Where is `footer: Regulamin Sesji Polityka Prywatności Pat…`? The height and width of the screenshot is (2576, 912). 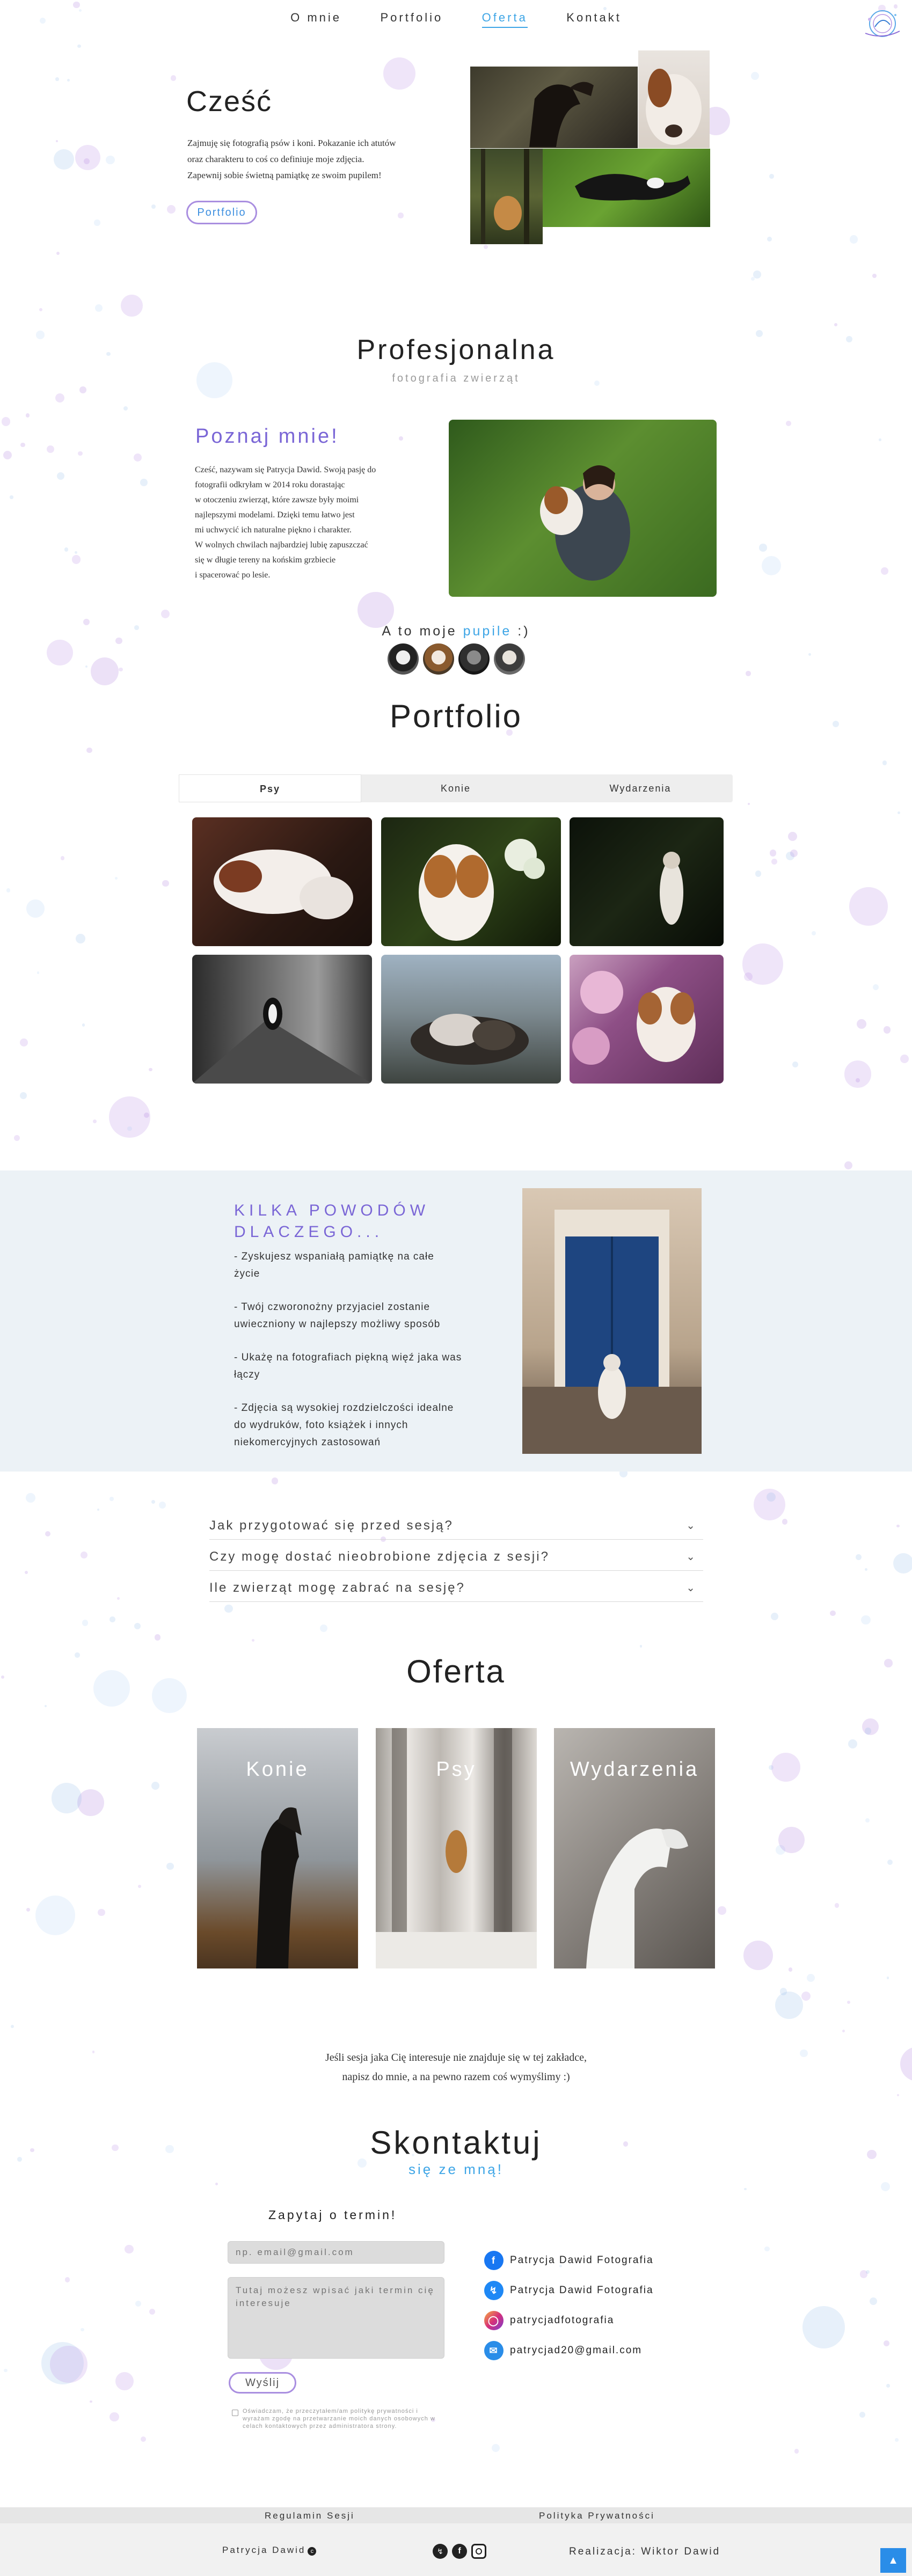
footer: Regulamin Sesji Polityka Prywatności Pat… is located at coordinates (456, 2541).